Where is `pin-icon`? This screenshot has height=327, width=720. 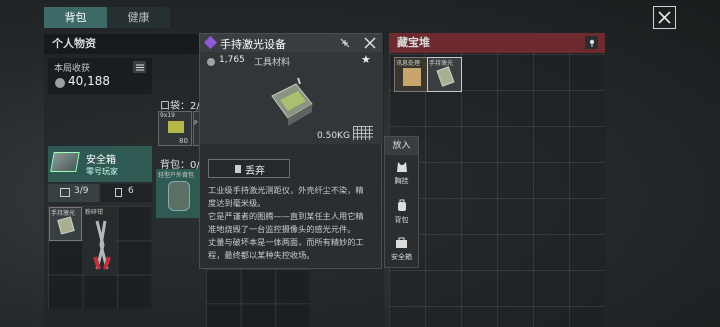 pin-icon is located at coordinates (591, 43).